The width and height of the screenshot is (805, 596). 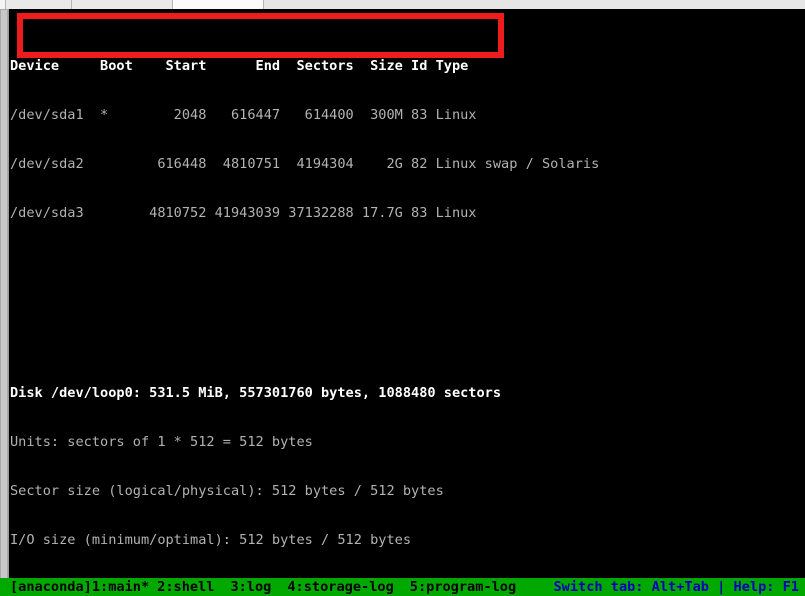 What do you see at coordinates (242, 587) in the screenshot?
I see `statusbar-tab-log: 3:log` at bounding box center [242, 587].